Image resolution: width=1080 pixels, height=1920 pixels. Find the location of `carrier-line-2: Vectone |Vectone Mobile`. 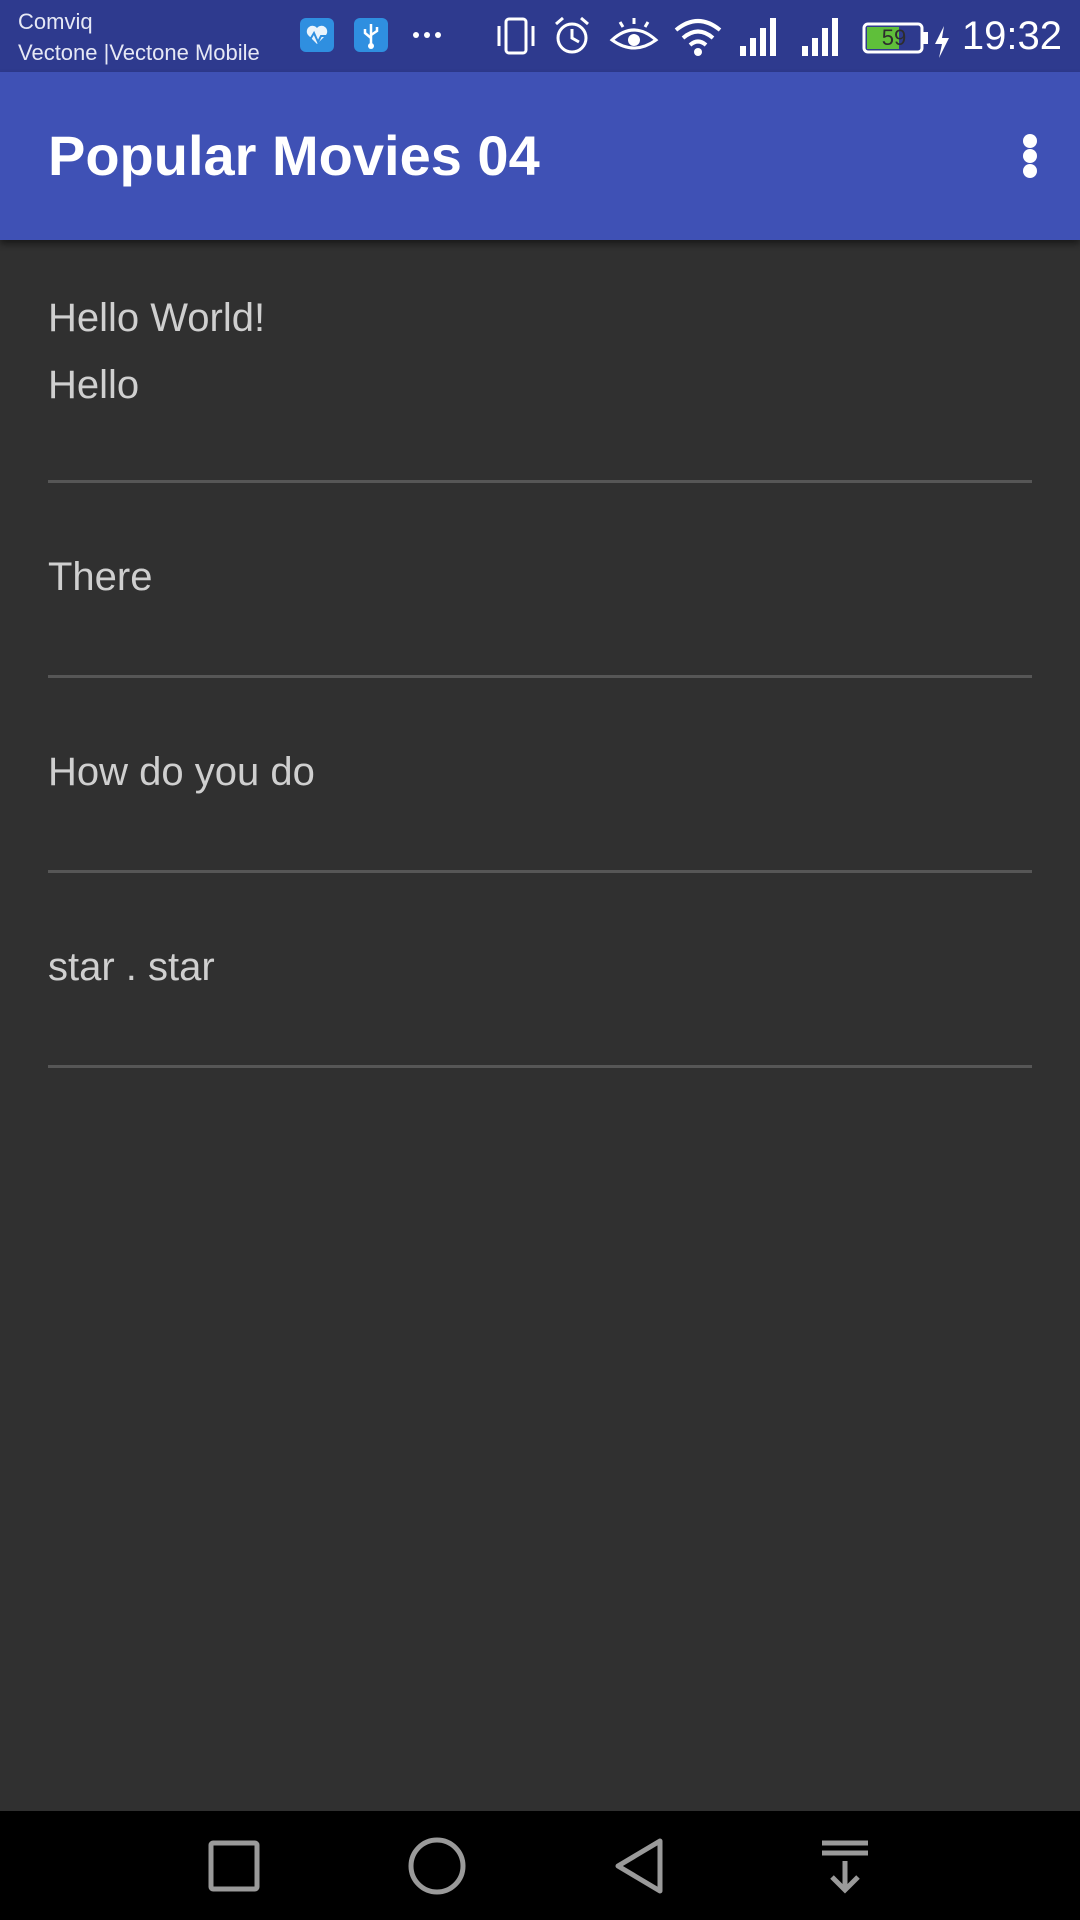

carrier-line-2: Vectone |Vectone Mobile is located at coordinates (139, 52).